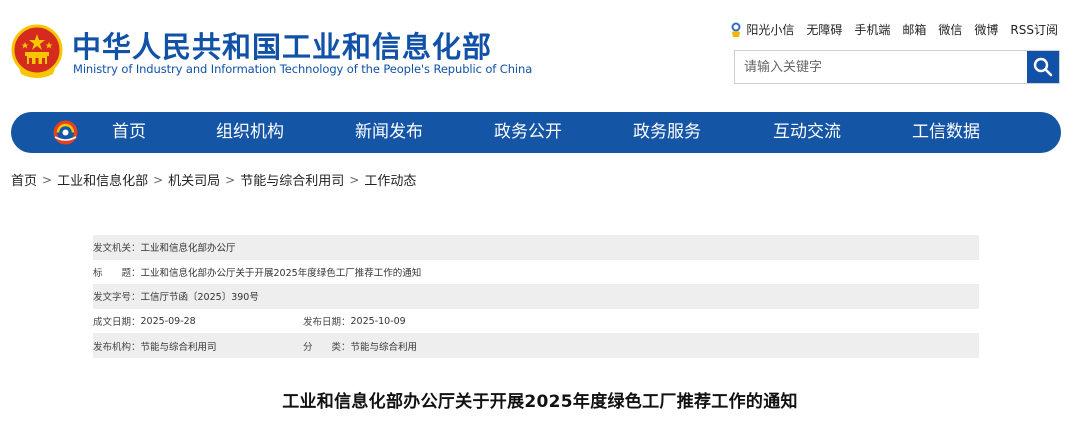 Image resolution: width=1080 pixels, height=443 pixels. Describe the element at coordinates (327, 347) in the screenshot. I see `category-label: 分 类：` at that location.